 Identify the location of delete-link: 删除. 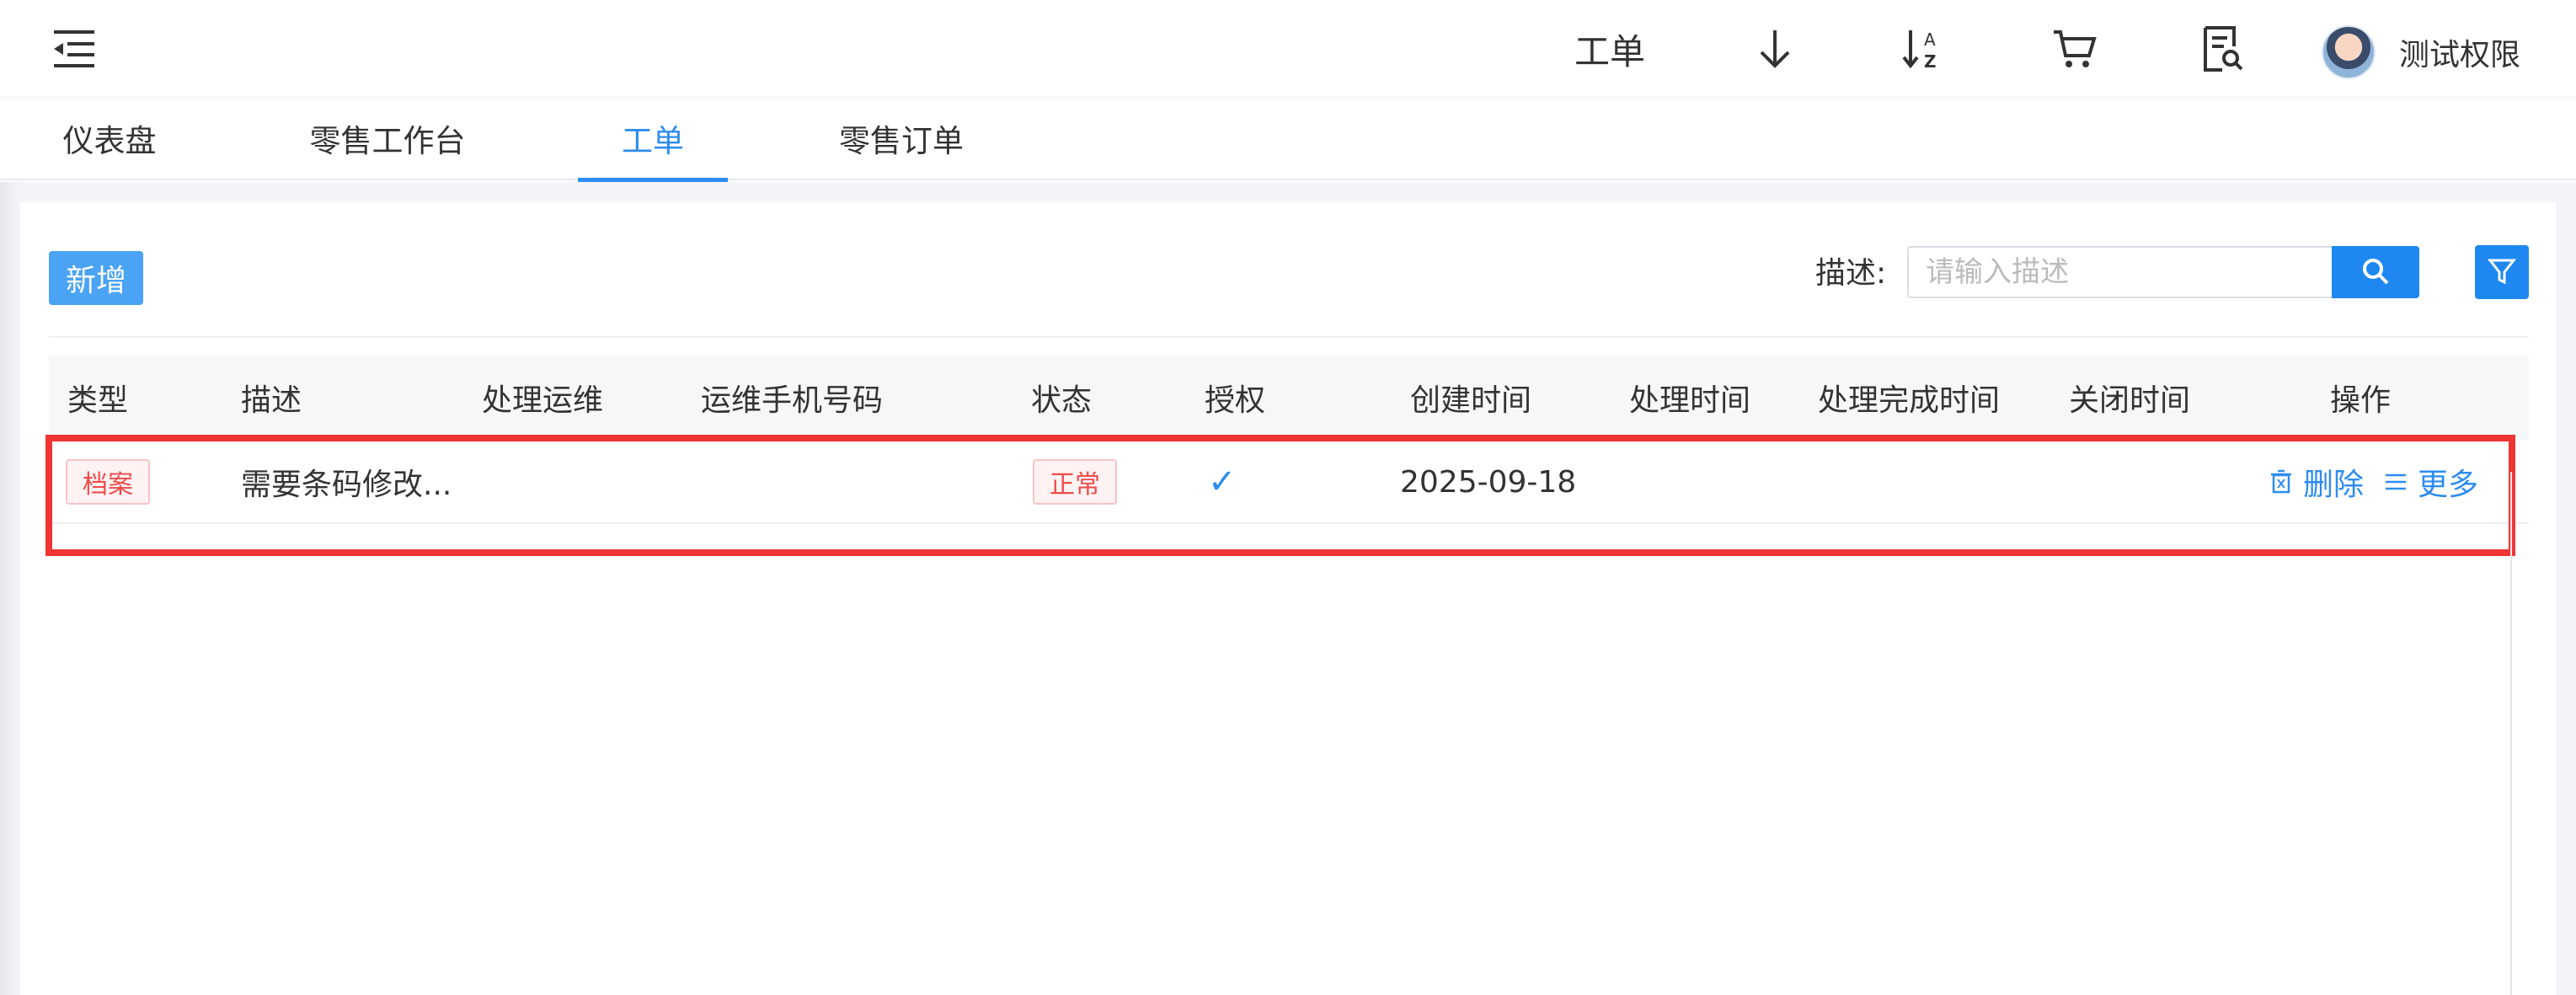
(2316, 482).